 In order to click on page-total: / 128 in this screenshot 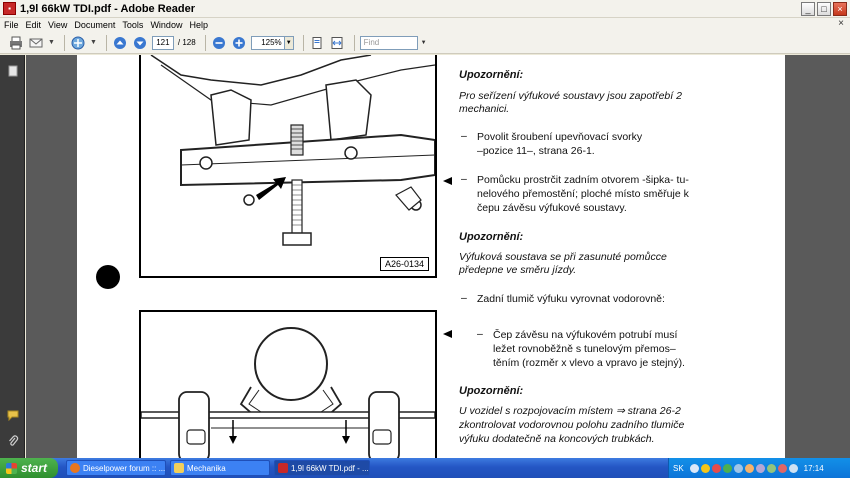, I will do `click(186, 42)`.